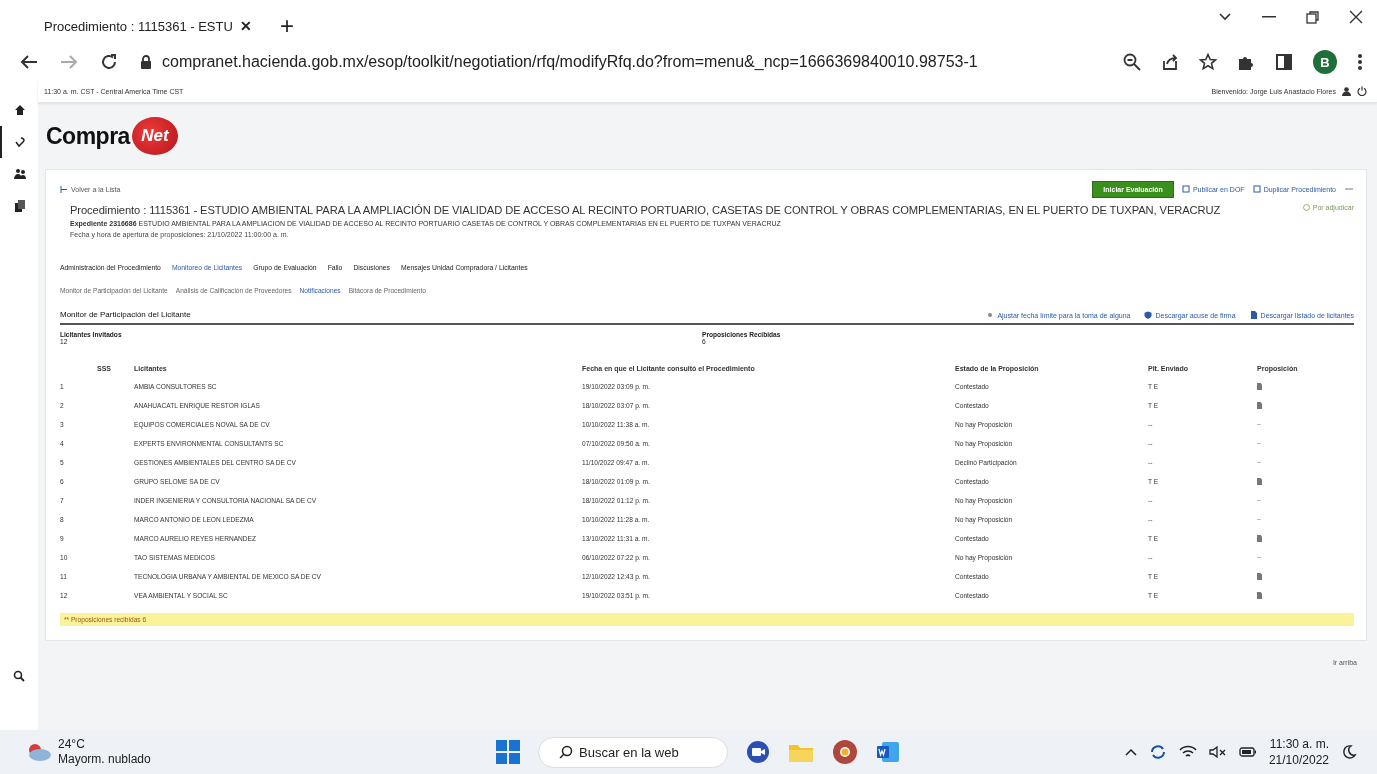 Image resolution: width=1377 pixels, height=774 pixels. I want to click on star-icon, so click(1208, 62).